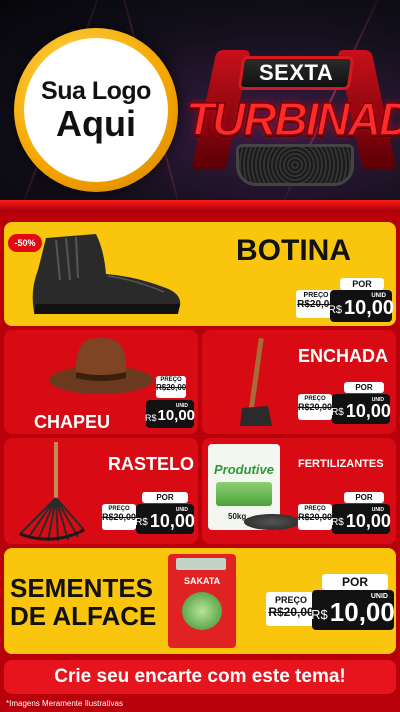  Describe the element at coordinates (106, 274) in the screenshot. I see `boot-image` at that location.